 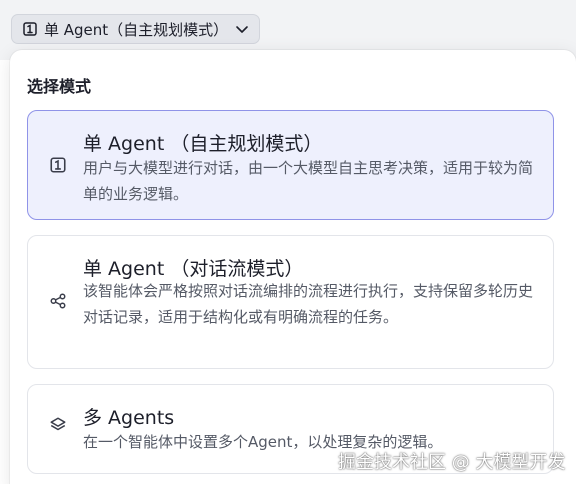 I want to click on layers-icon, so click(x=58, y=425).